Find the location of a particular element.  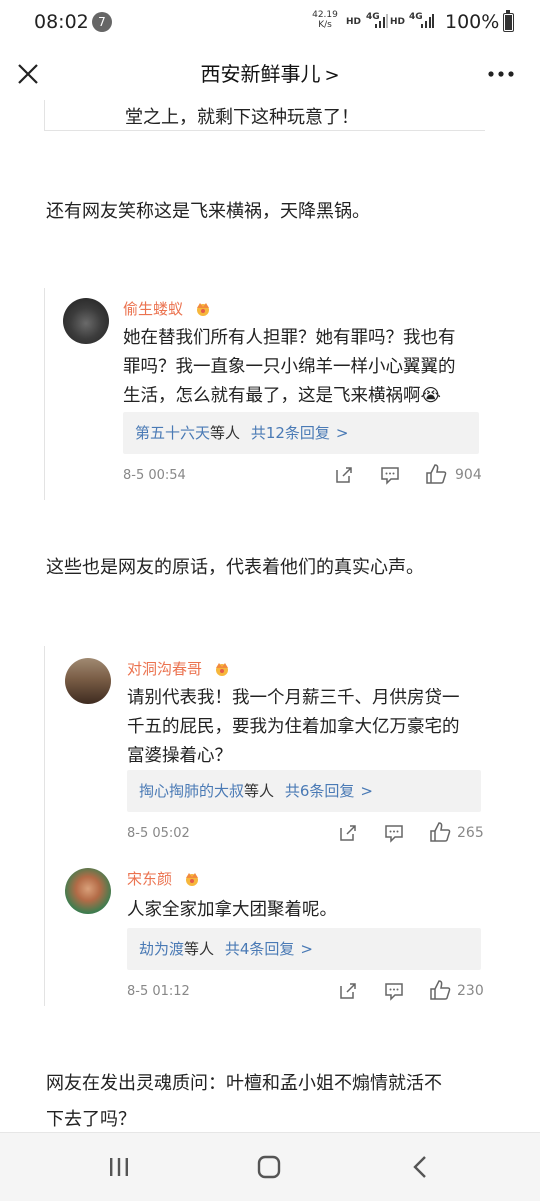

recent-apps-icon is located at coordinates (119, 1167).